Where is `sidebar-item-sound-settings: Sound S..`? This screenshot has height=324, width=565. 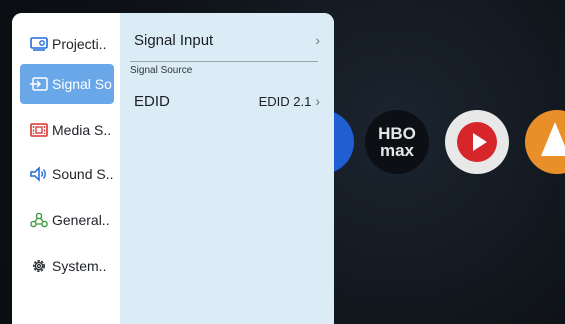
sidebar-item-sound-settings: Sound S.. is located at coordinates (67, 174).